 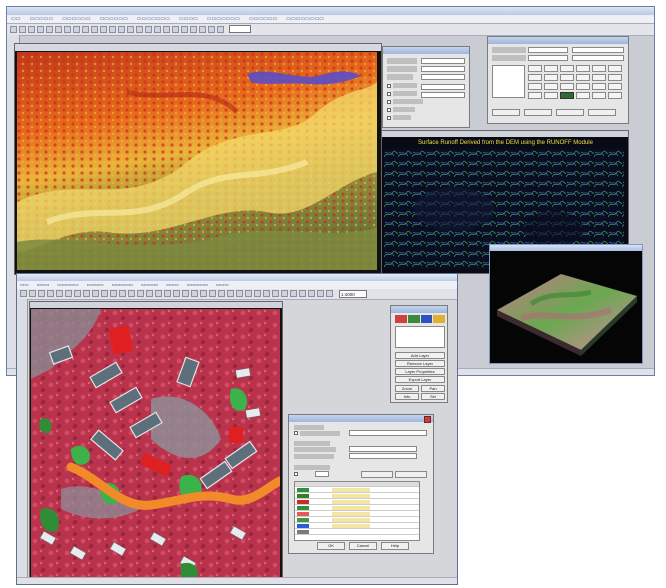 What do you see at coordinates (389, 102) in the screenshot?
I see `option-checkbox` at bounding box center [389, 102].